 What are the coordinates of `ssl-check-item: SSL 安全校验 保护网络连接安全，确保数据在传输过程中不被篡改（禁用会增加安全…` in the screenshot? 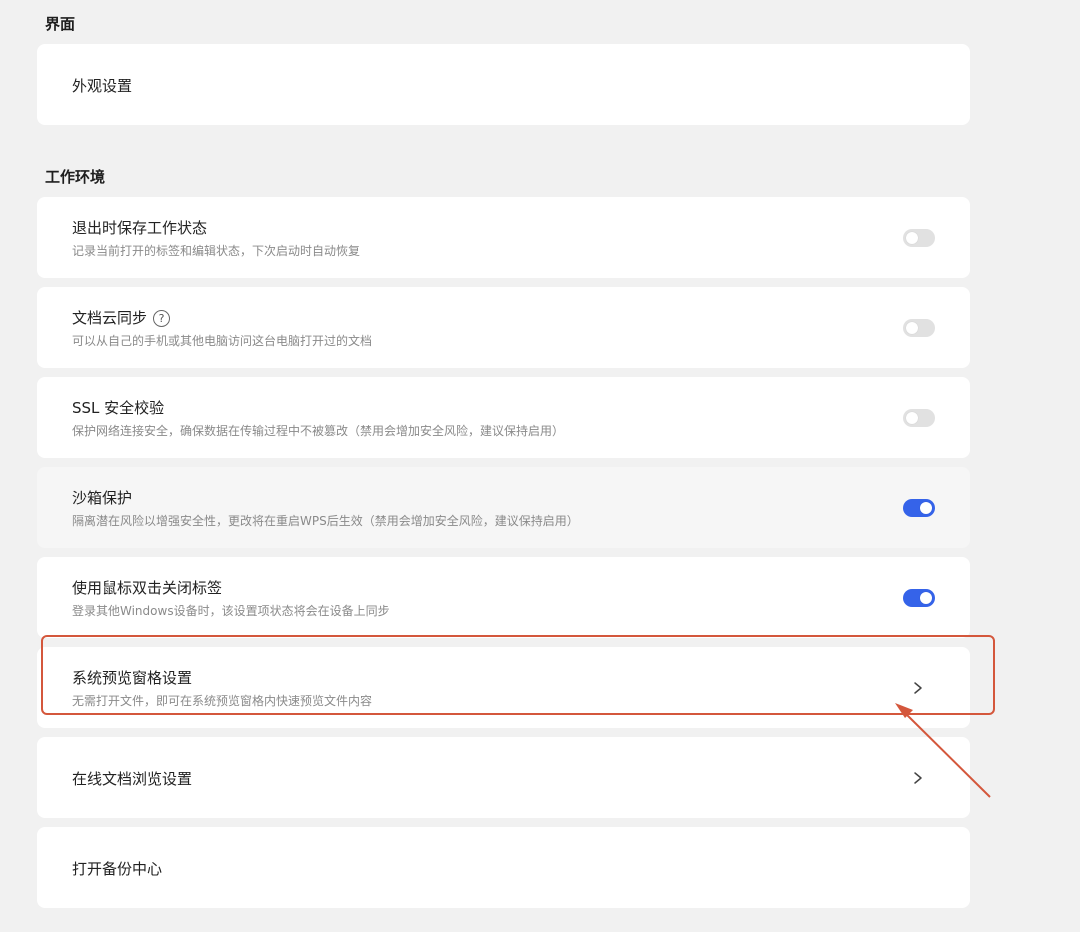 It's located at (503, 417).